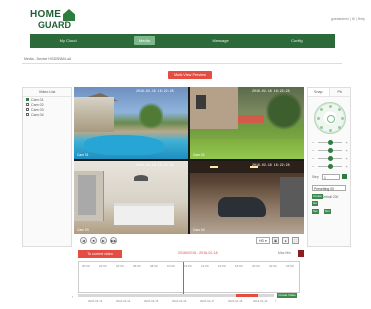  I want to click on ptz-center-button, so click(331, 119).